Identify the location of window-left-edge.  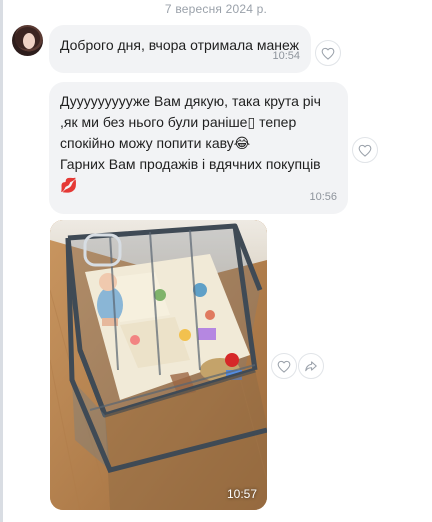
(1, 261).